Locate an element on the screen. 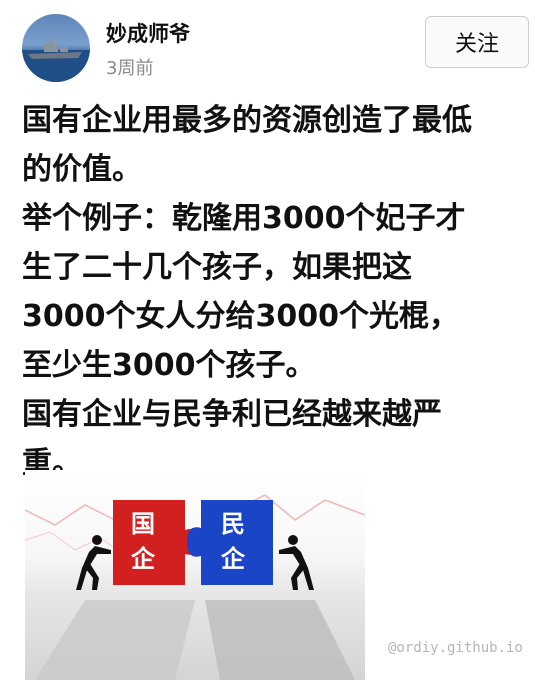 Image resolution: width=535 pixels, height=680 pixels. warship-icon is located at coordinates (56, 60).